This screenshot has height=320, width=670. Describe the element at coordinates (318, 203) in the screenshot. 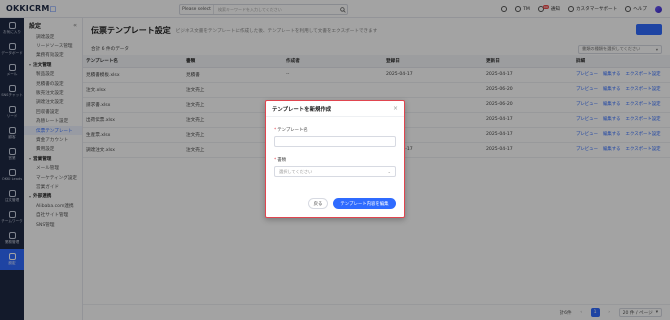

I see `cancel-button: 戻る` at that location.